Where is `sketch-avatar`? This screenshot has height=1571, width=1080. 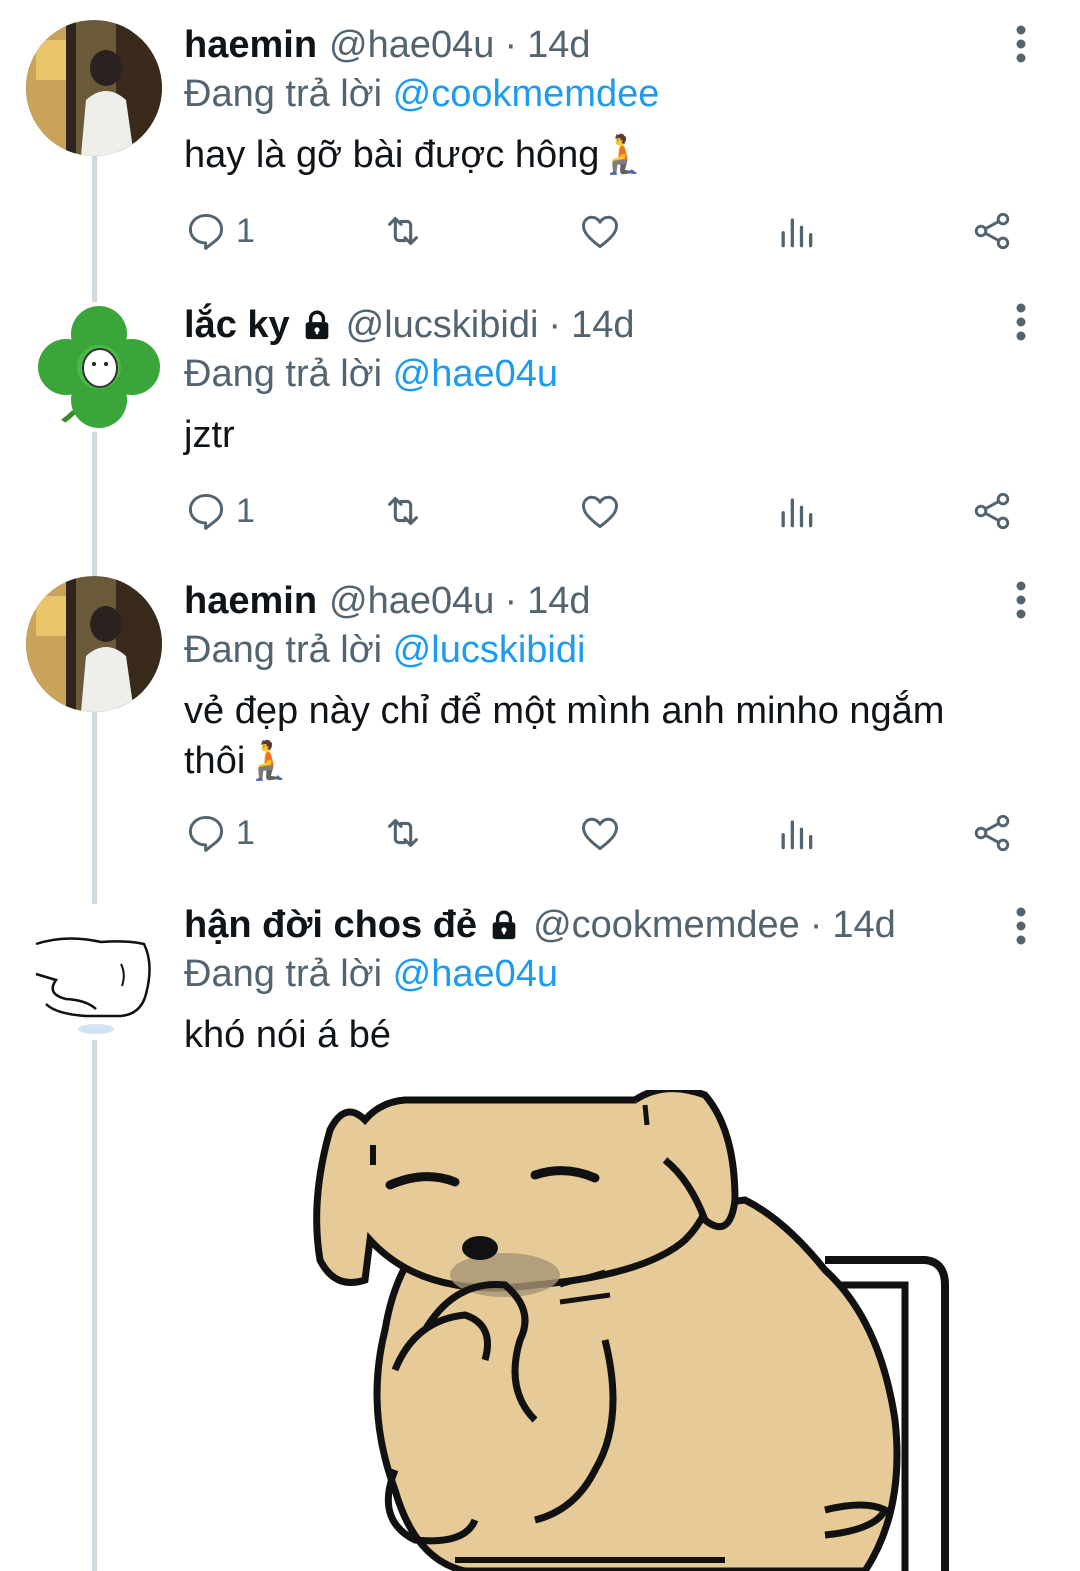 sketch-avatar is located at coordinates (94, 972).